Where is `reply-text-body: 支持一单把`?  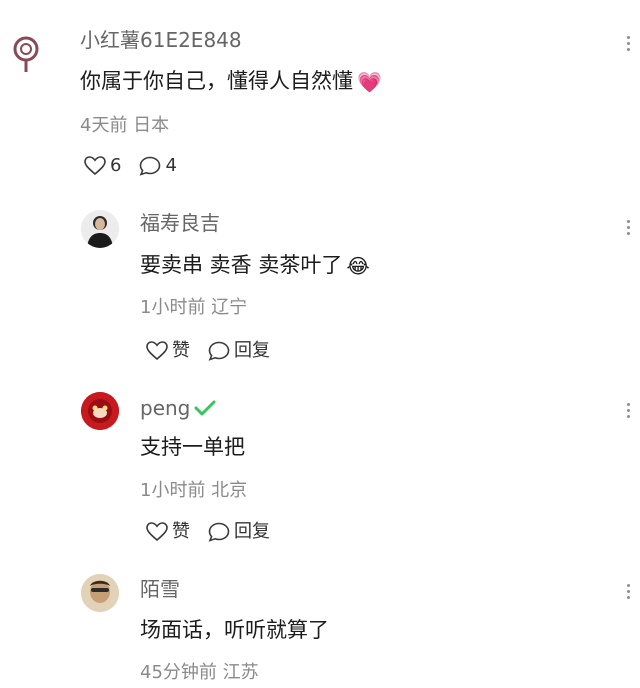 reply-text-body: 支持一单把 is located at coordinates (192, 447).